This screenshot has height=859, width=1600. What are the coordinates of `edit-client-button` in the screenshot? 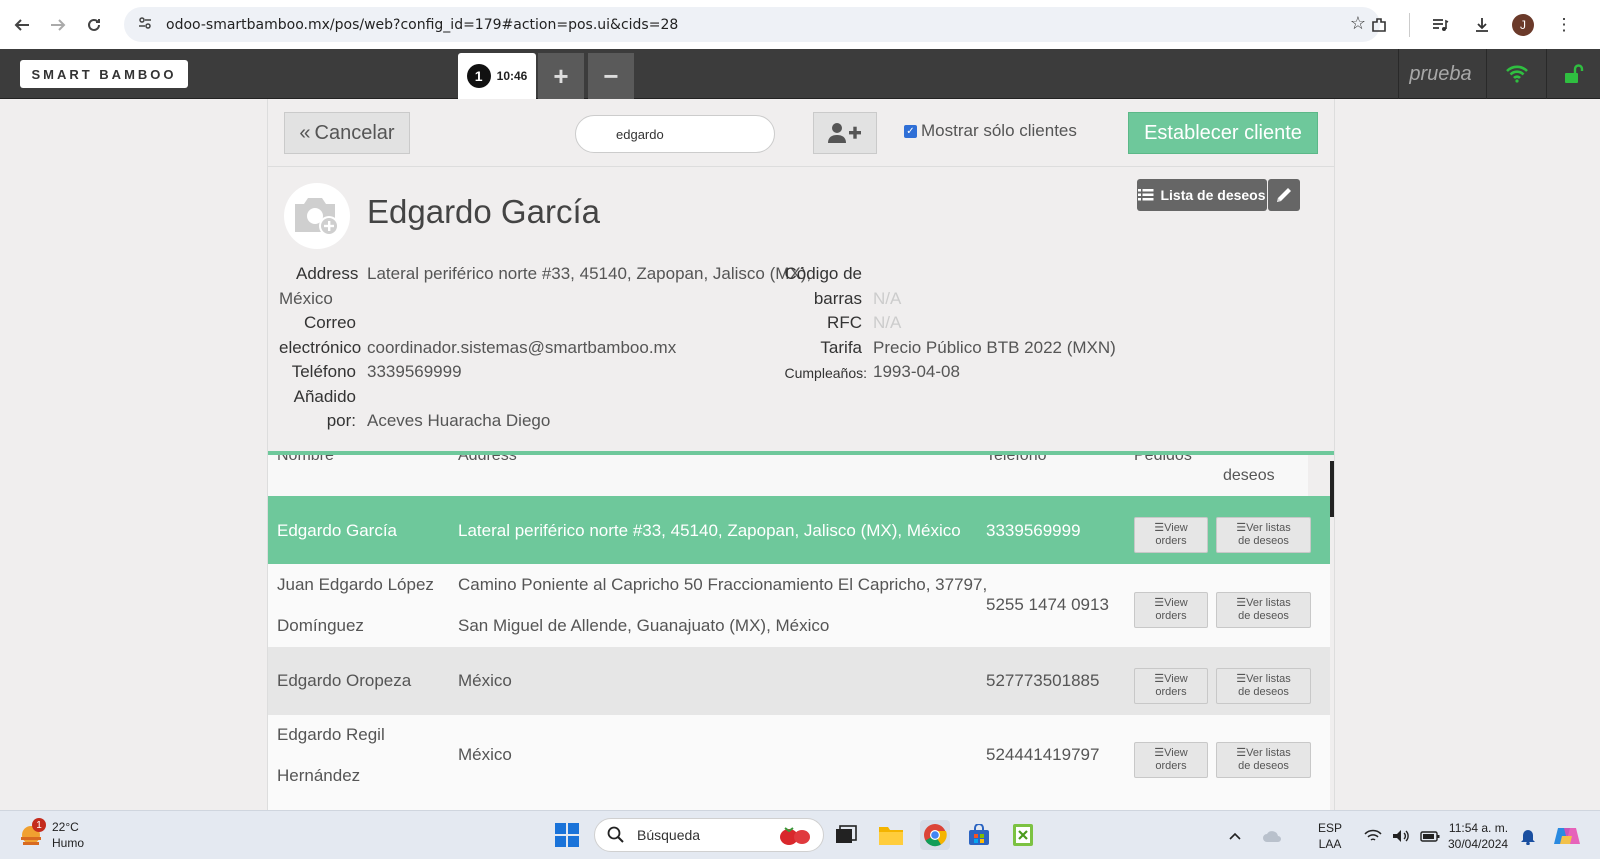 It's located at (1284, 195).